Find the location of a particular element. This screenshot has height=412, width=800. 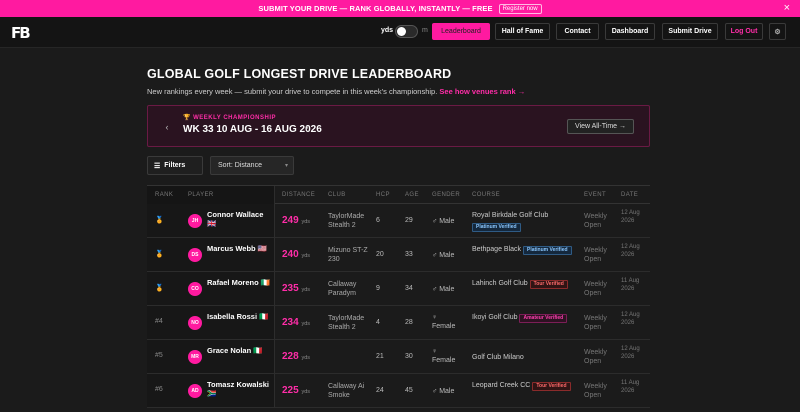

units-toggle is located at coordinates (406, 31).